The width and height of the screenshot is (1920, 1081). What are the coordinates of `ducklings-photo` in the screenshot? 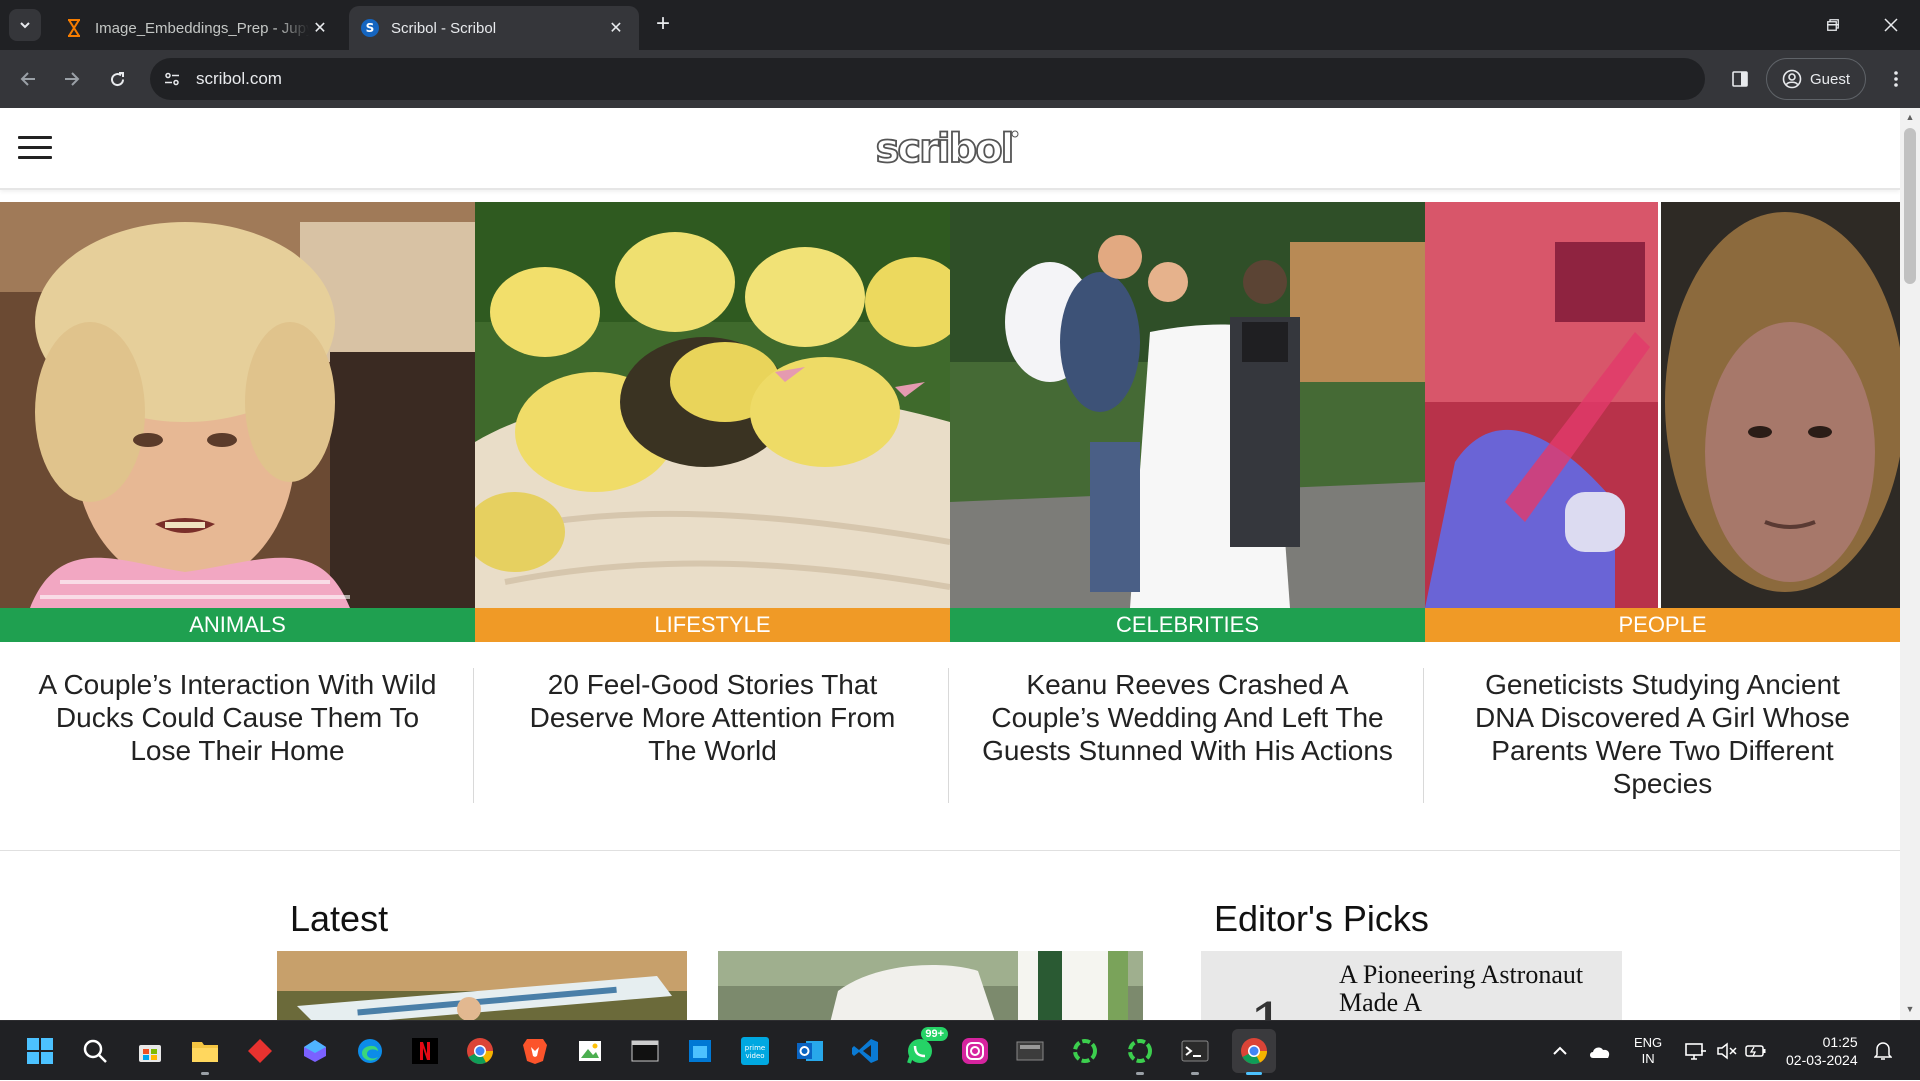 It's located at (712, 405).